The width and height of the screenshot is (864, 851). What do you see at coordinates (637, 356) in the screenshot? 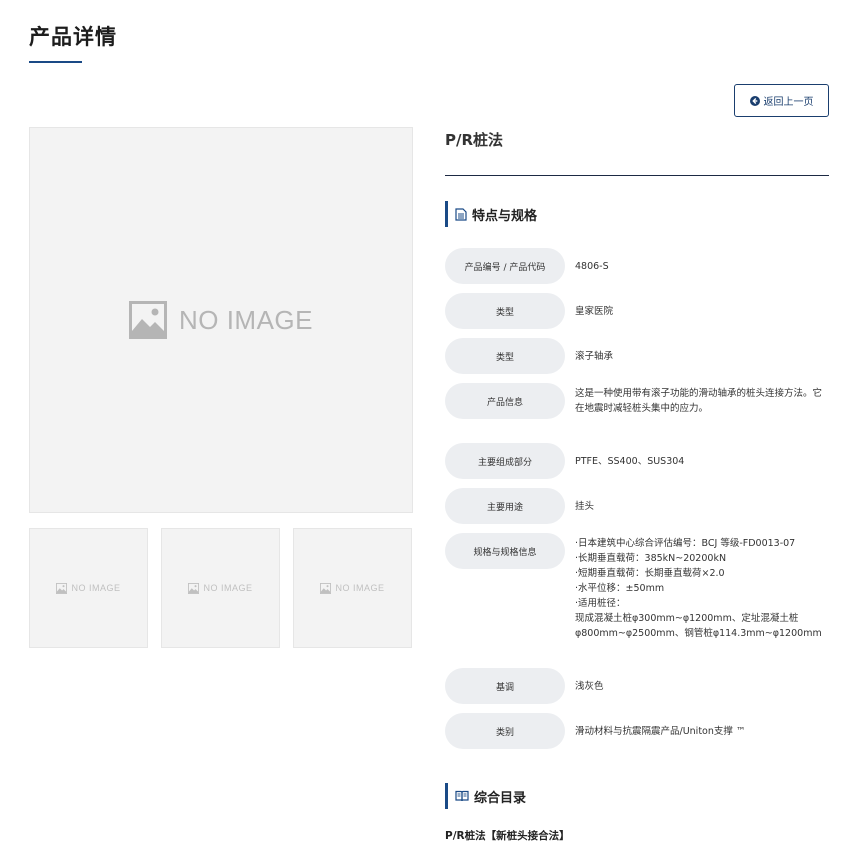
I see `spec-row: 类型 滚子轴承` at bounding box center [637, 356].